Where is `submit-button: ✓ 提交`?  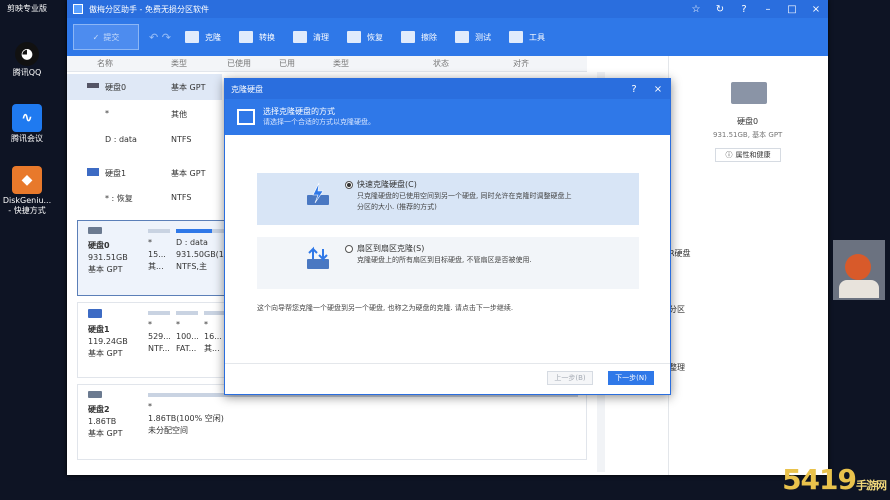 submit-button: ✓ 提交 is located at coordinates (106, 37).